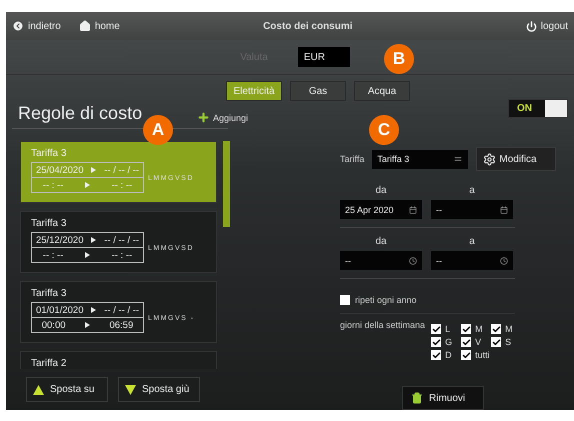 This screenshot has width=574, height=421. I want to click on tab: Acqua, so click(382, 91).